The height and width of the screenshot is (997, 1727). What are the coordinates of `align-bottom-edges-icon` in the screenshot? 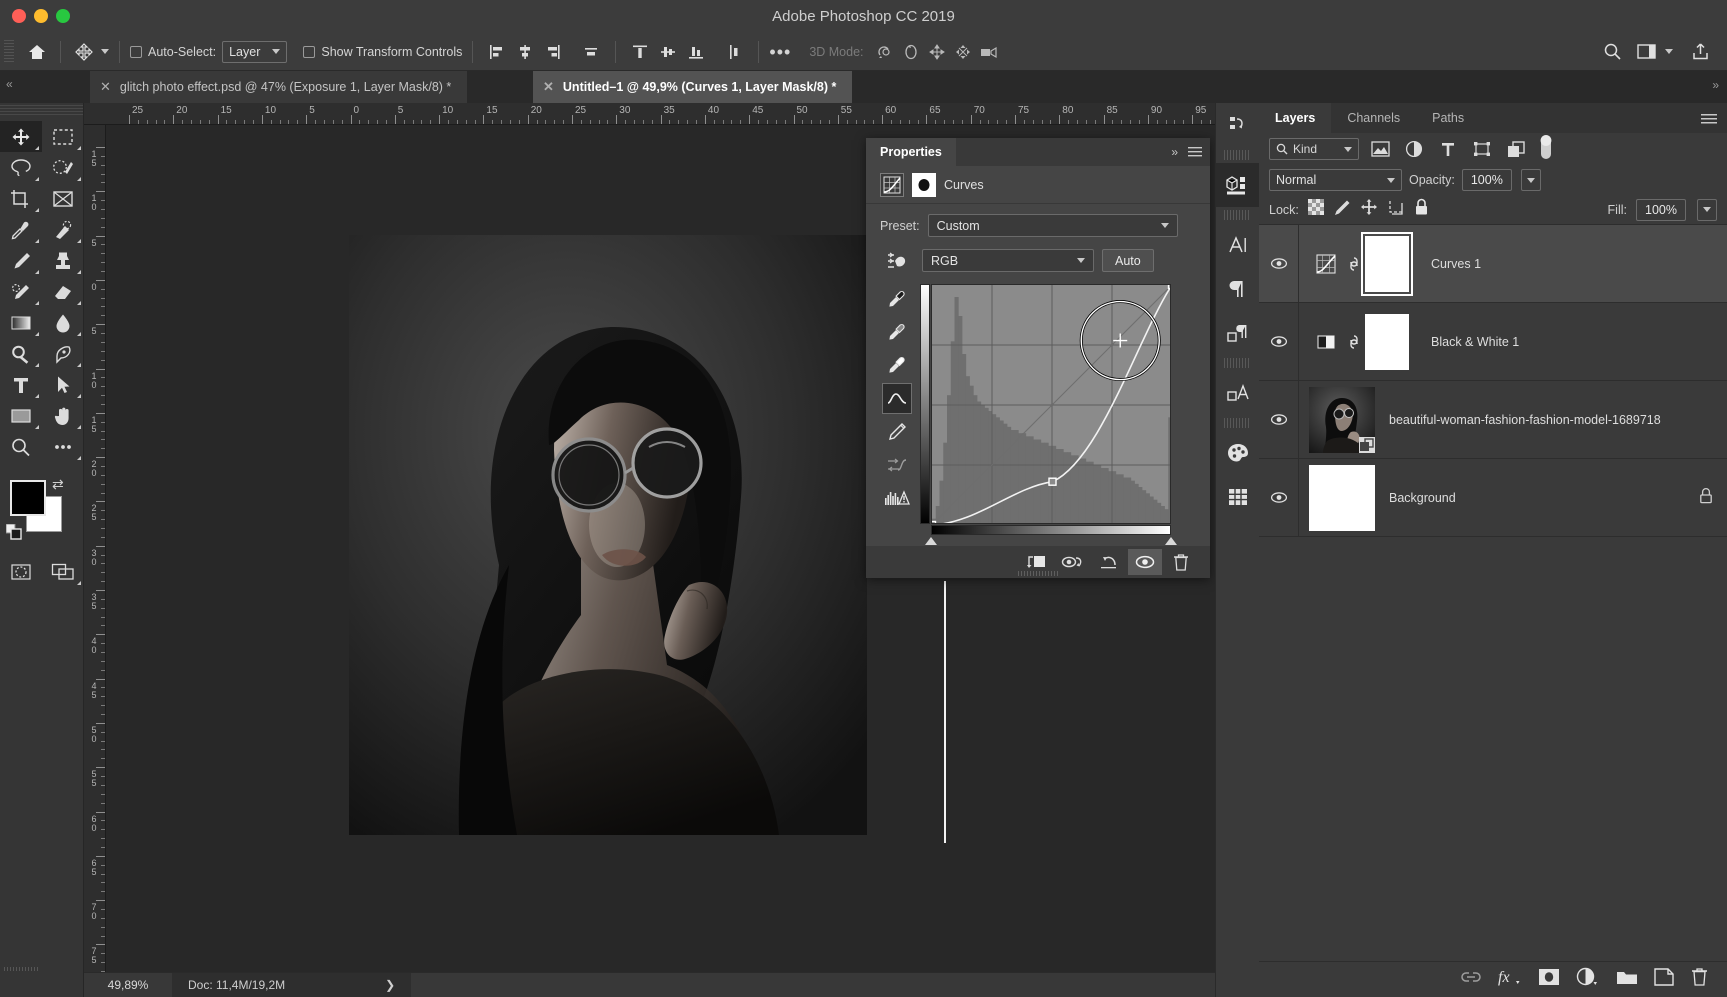 It's located at (696, 52).